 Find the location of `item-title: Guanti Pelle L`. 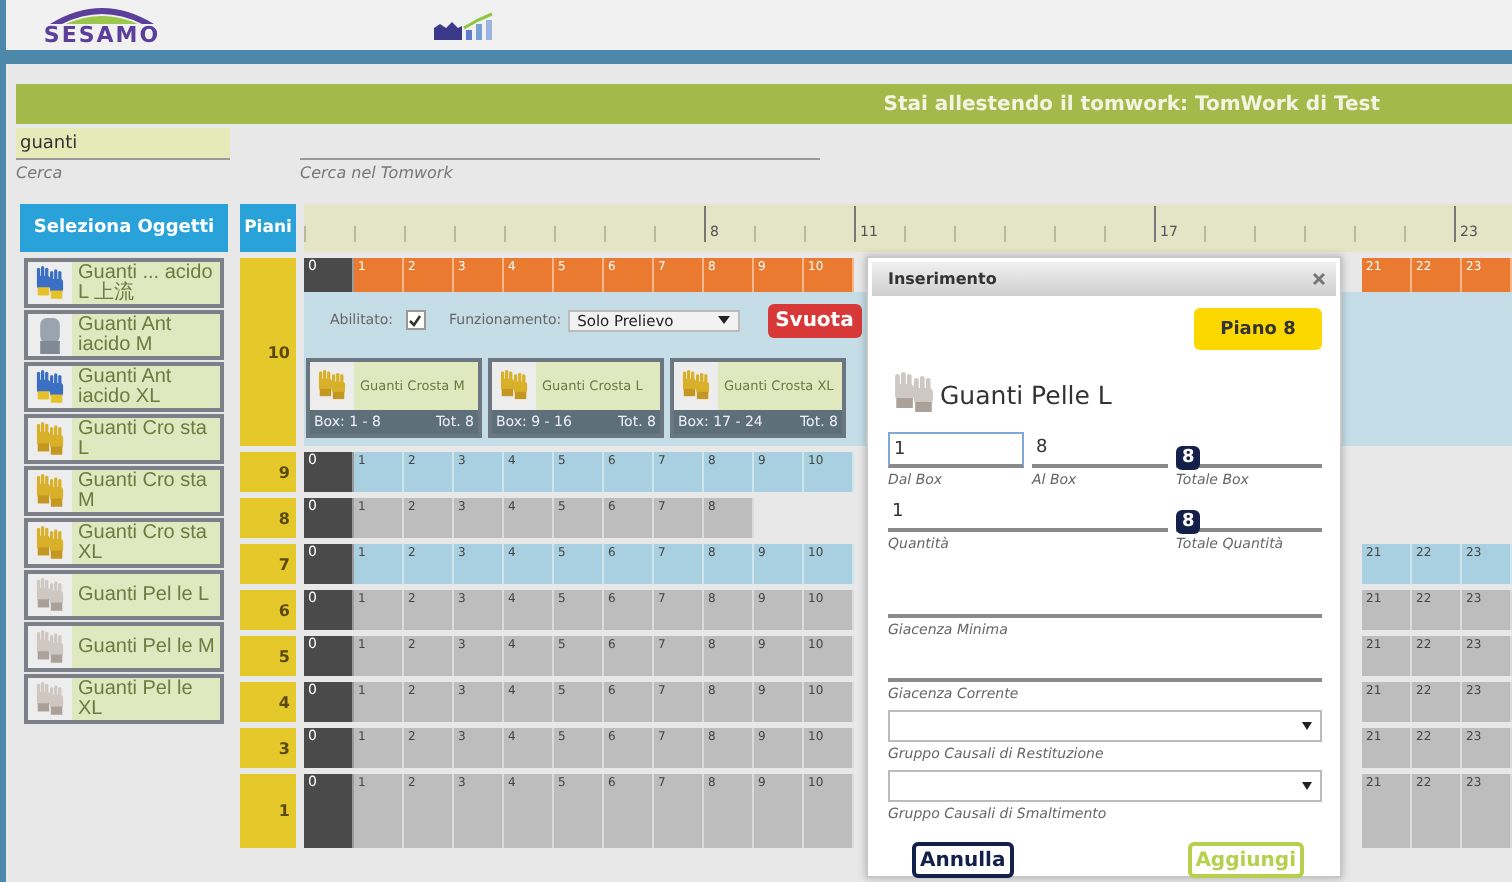

item-title: Guanti Pelle L is located at coordinates (1026, 394).